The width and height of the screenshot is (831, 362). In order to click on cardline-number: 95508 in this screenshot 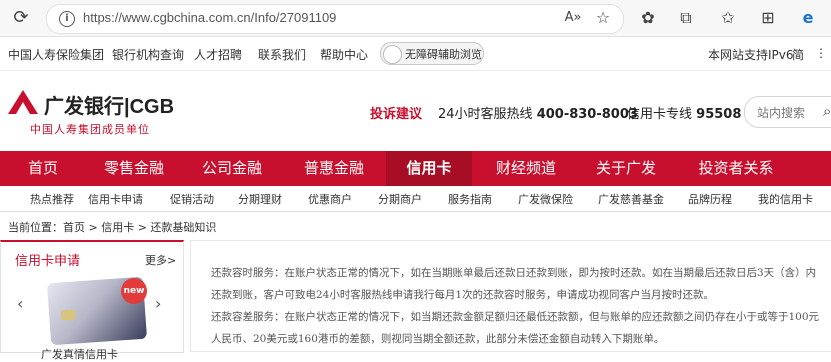, I will do `click(719, 114)`.